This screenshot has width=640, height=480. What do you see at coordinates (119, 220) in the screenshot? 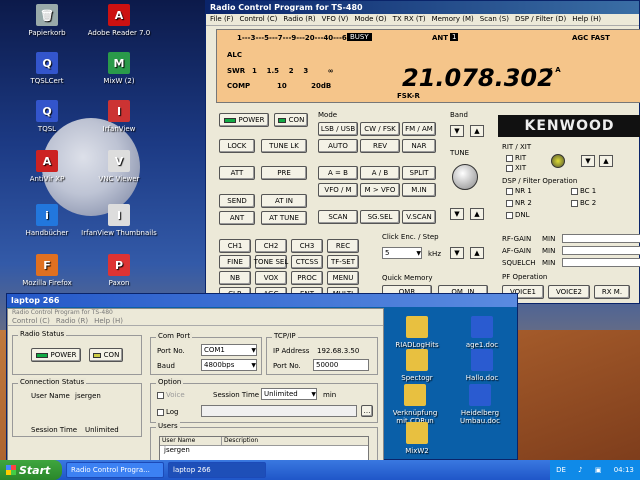
I see `desktop-icon: I IrfanView Thumbnails` at bounding box center [119, 220].